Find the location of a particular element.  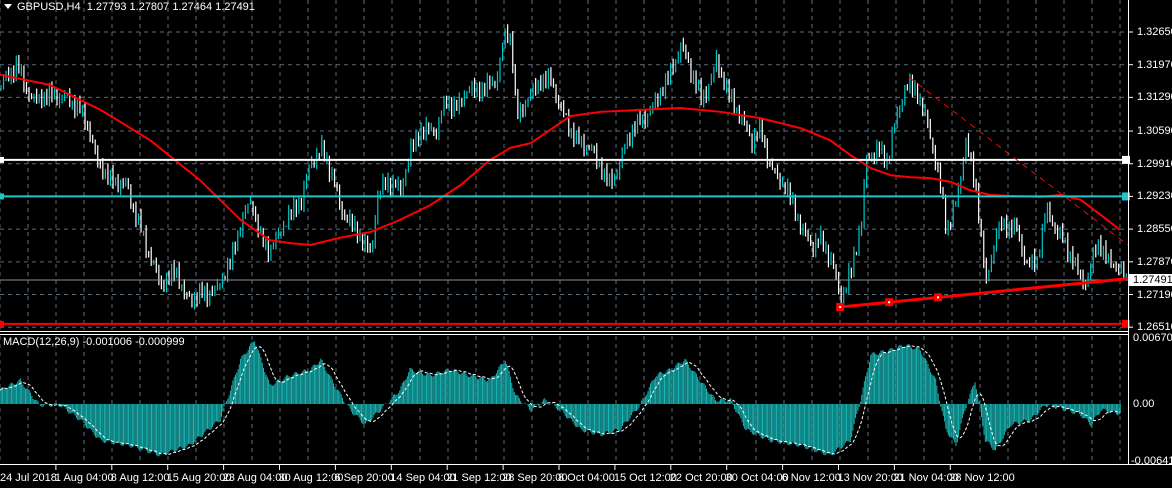

ohlc-values: 1.27793 1.27807 1.27464 1.27491 is located at coordinates (170, 7).